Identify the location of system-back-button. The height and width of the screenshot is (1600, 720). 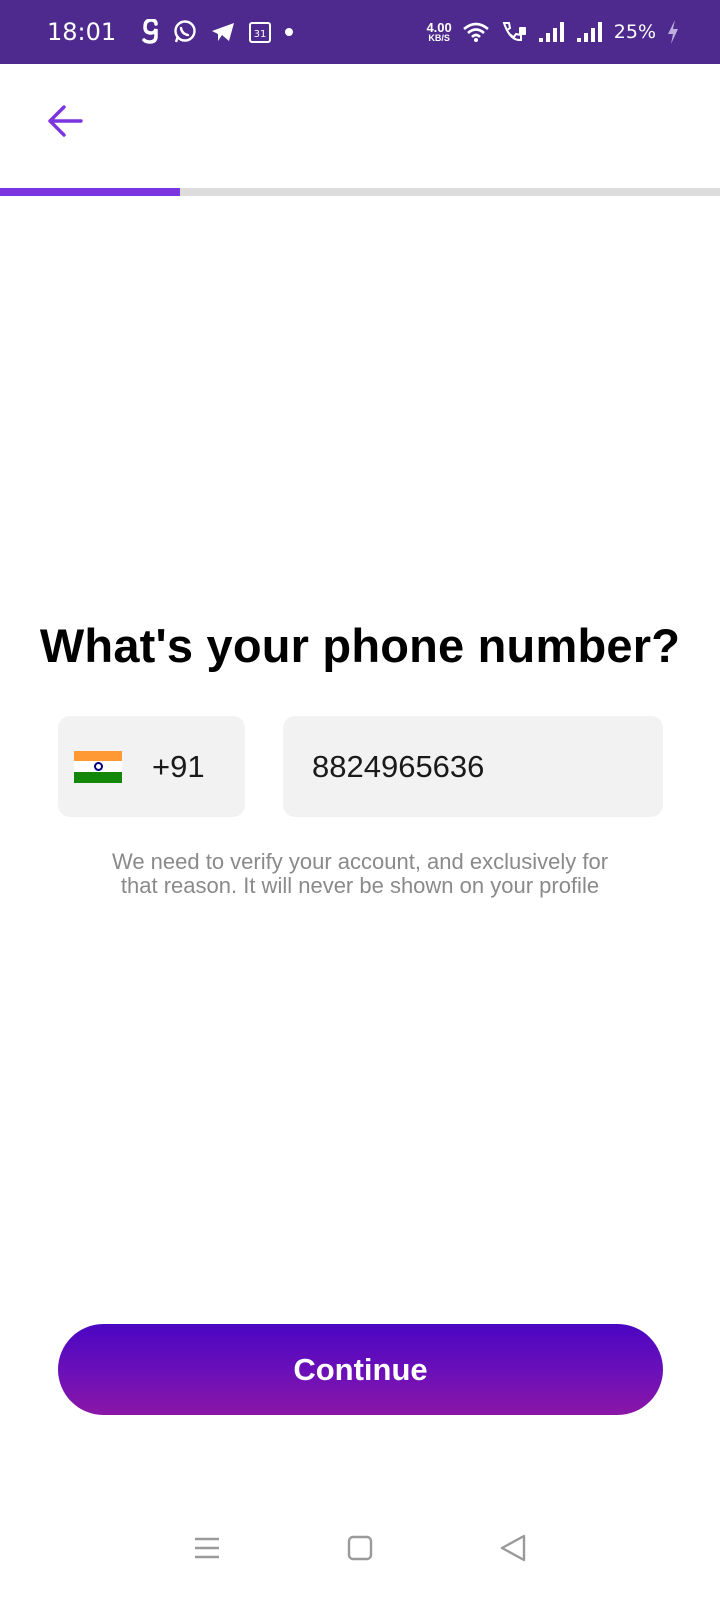
(513, 1550).